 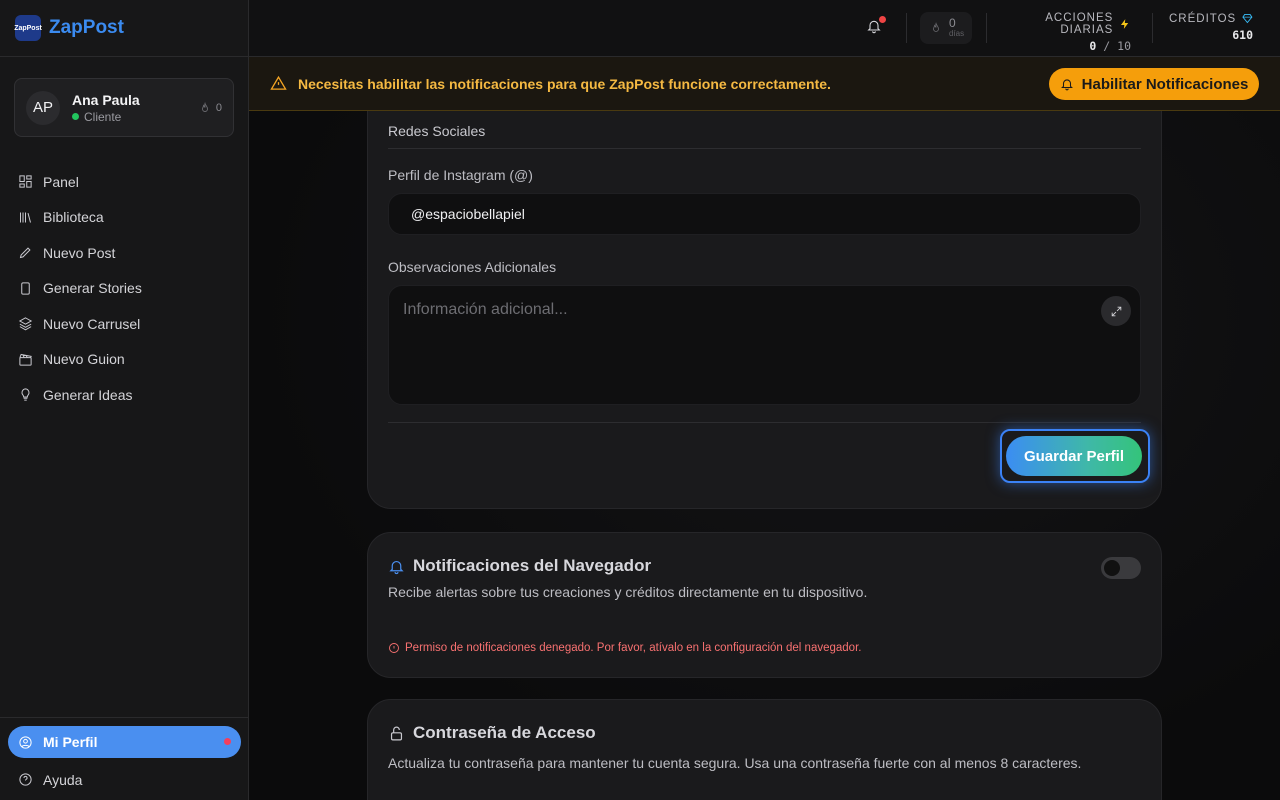 I want to click on user-circle-icon, so click(x=25, y=742).